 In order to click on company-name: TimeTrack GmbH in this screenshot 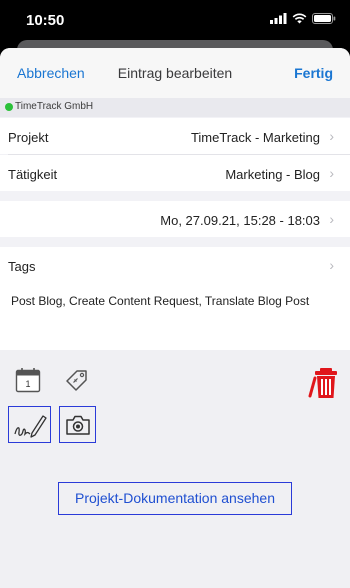, I will do `click(54, 106)`.